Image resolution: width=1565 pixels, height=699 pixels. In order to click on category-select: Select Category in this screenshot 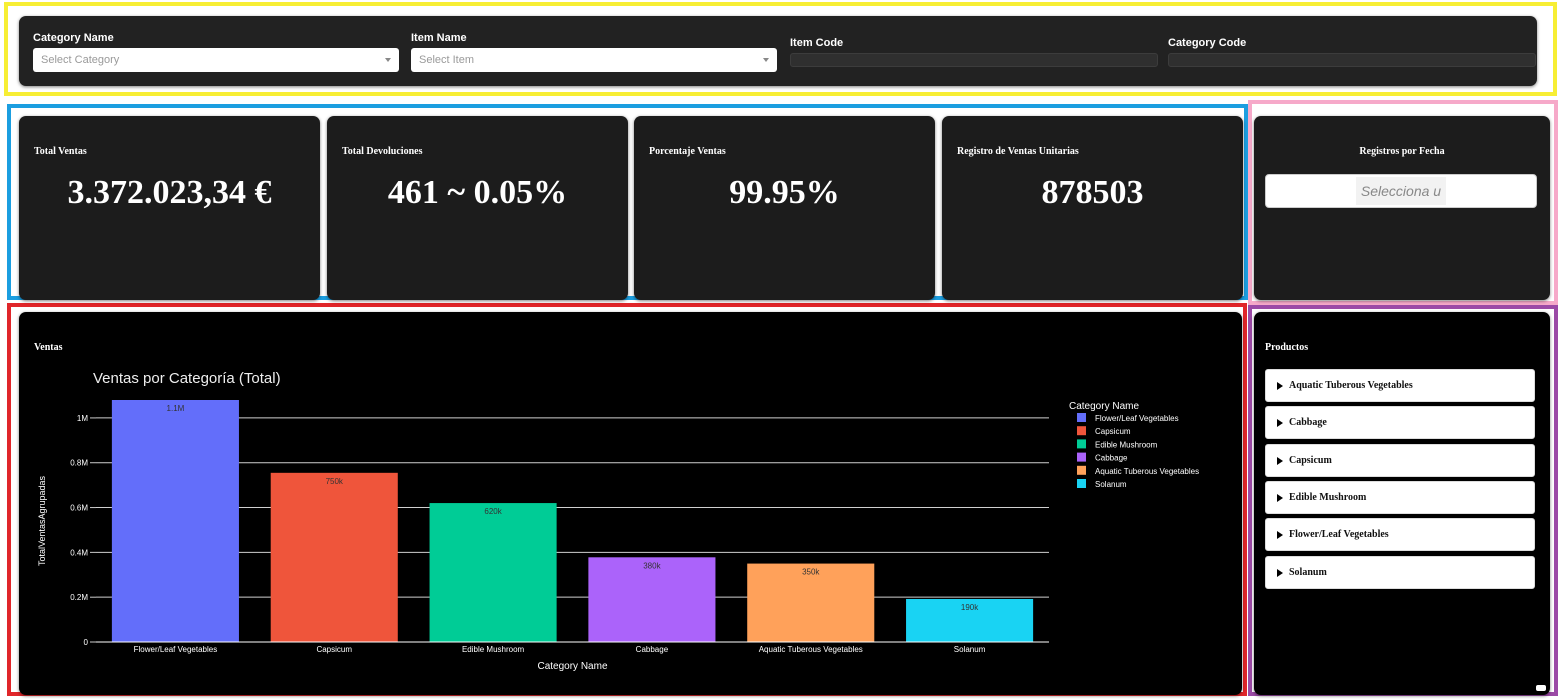, I will do `click(216, 60)`.